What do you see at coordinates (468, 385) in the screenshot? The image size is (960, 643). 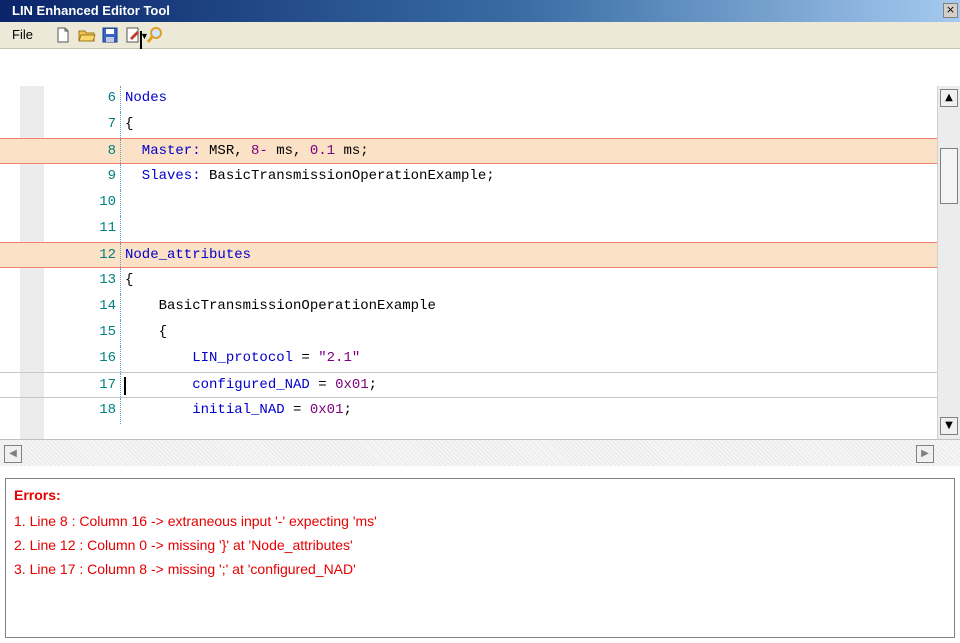 I see `code-line: 17 configured_NAD = 0x01;` at bounding box center [468, 385].